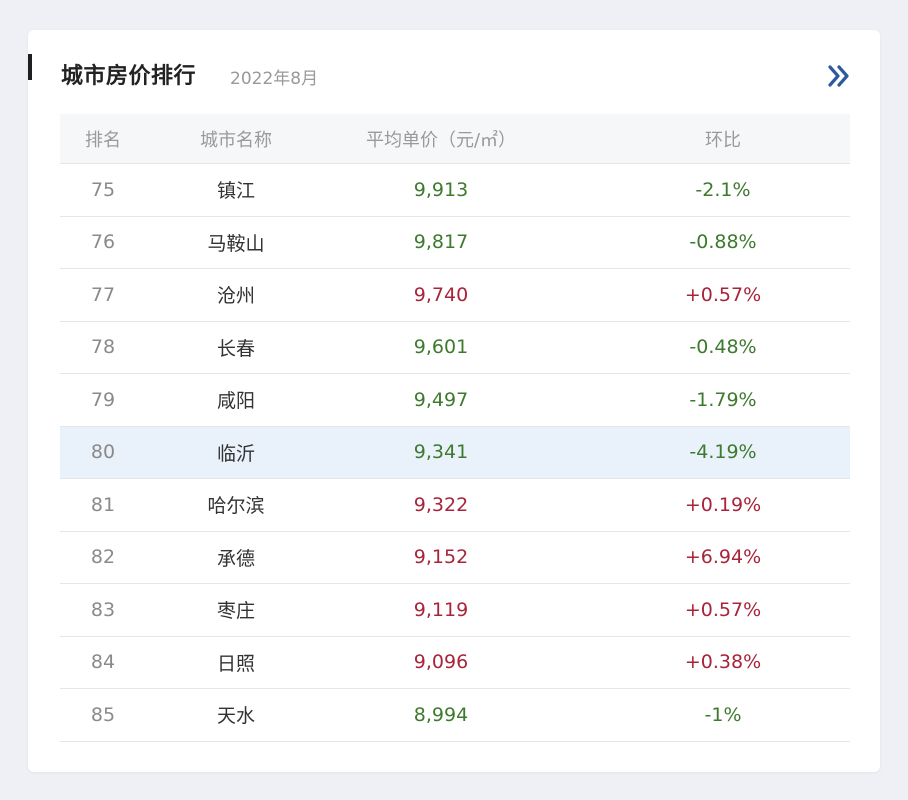 This screenshot has height=800, width=908. Describe the element at coordinates (103, 347) in the screenshot. I see `rank-cell: 78` at that location.